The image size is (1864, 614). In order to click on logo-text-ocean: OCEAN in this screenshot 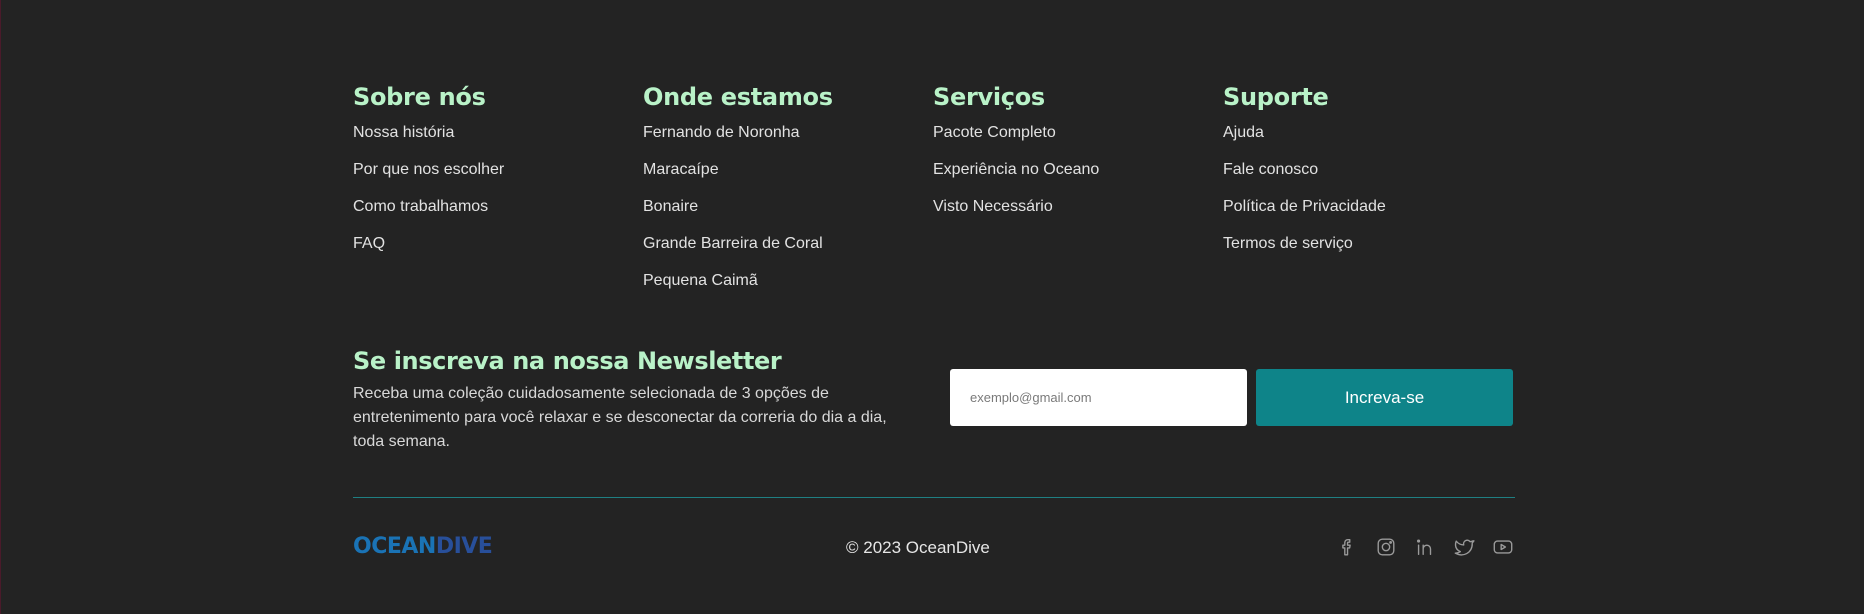, I will do `click(394, 546)`.